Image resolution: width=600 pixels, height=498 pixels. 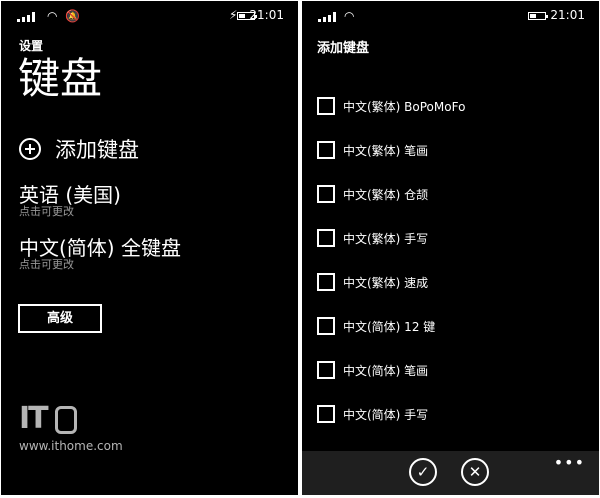 I want to click on keyboard-option-label: 中文(繁体) 手写, so click(x=386, y=238).